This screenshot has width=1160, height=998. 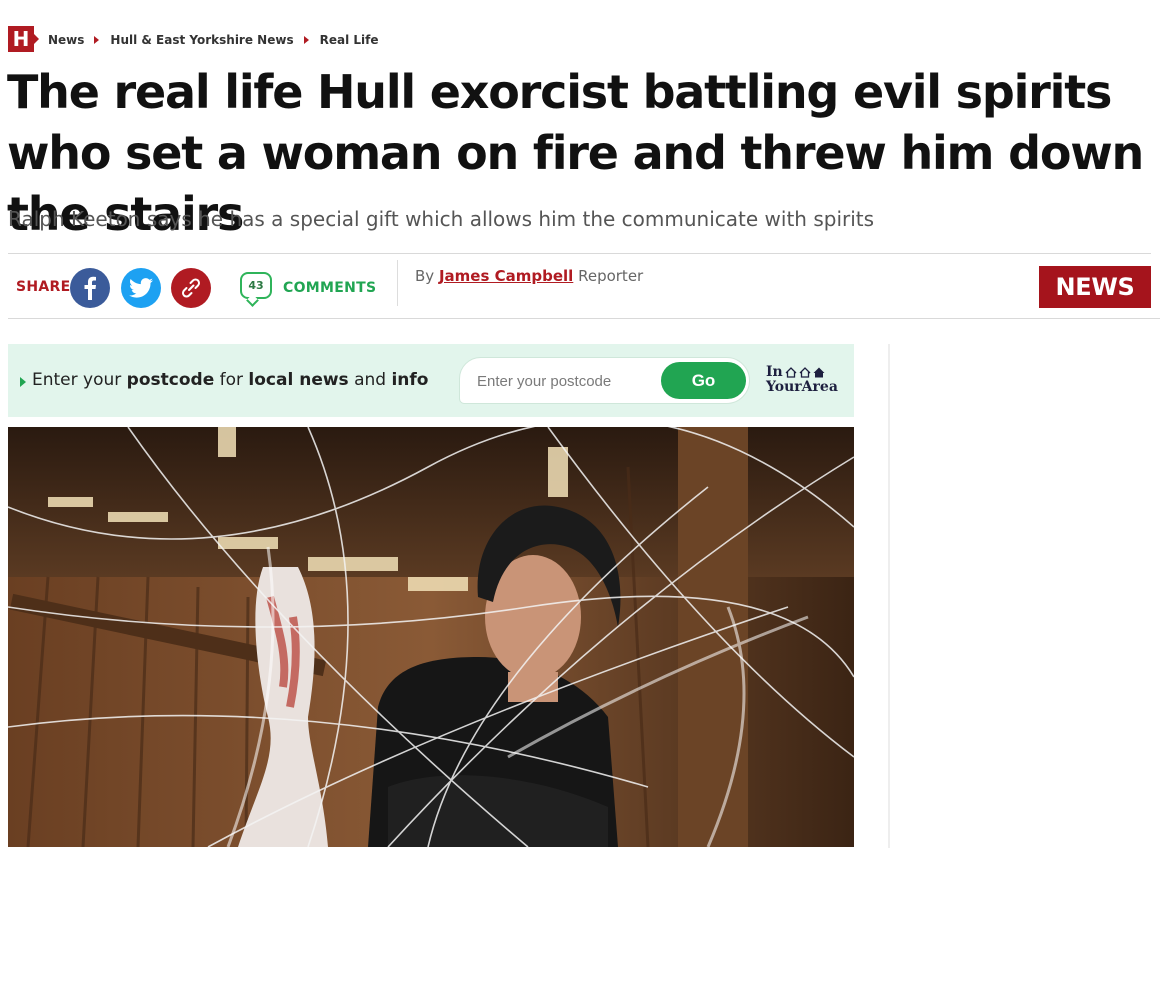 I want to click on logo-arrow, so click(x=36, y=39).